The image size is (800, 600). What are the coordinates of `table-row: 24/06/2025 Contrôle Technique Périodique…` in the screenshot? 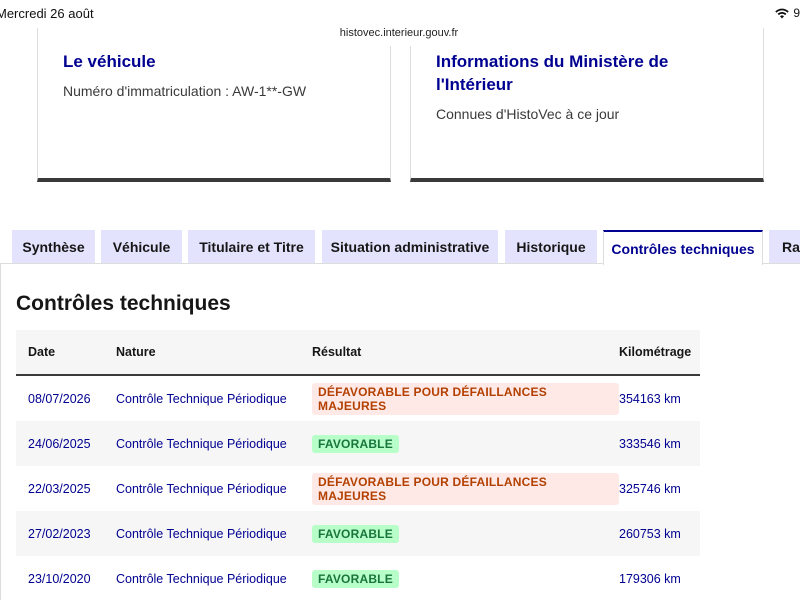 It's located at (358, 443).